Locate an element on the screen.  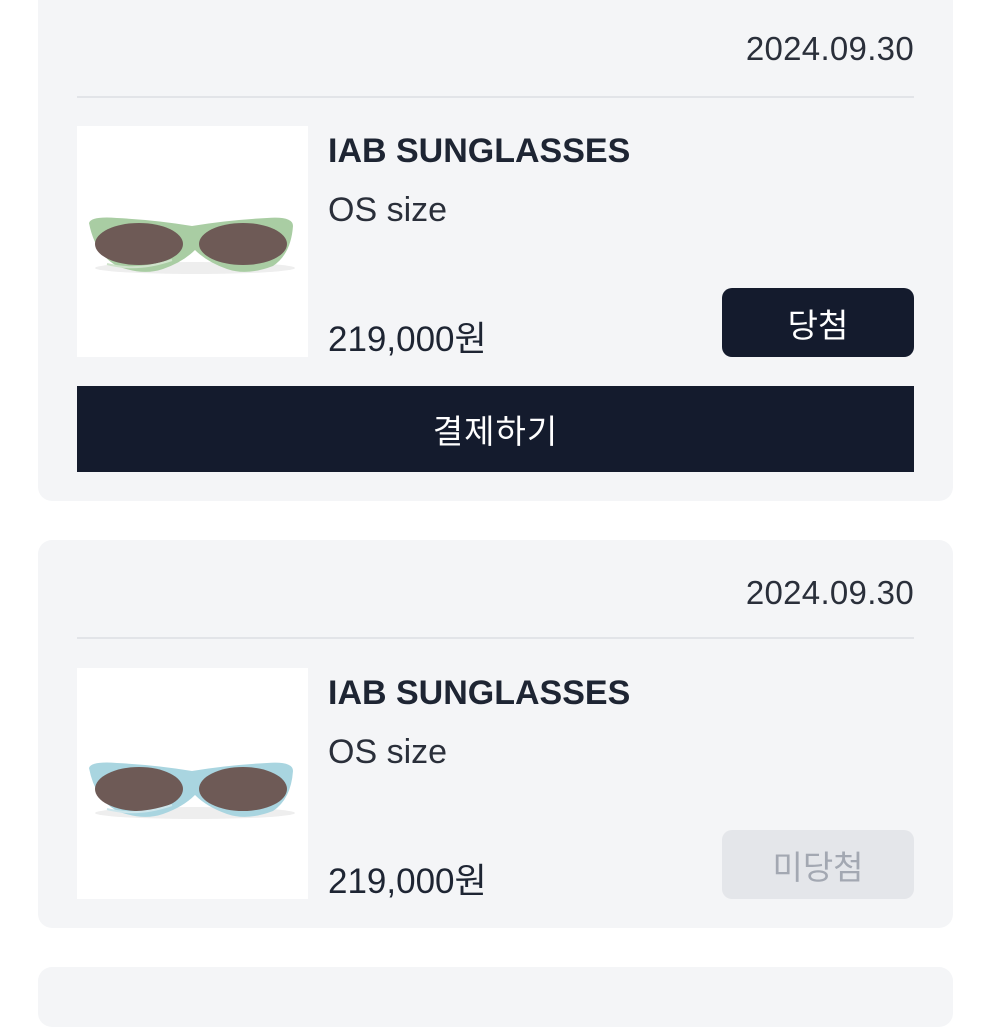
pay-button: 결제하기 is located at coordinates (495, 429).